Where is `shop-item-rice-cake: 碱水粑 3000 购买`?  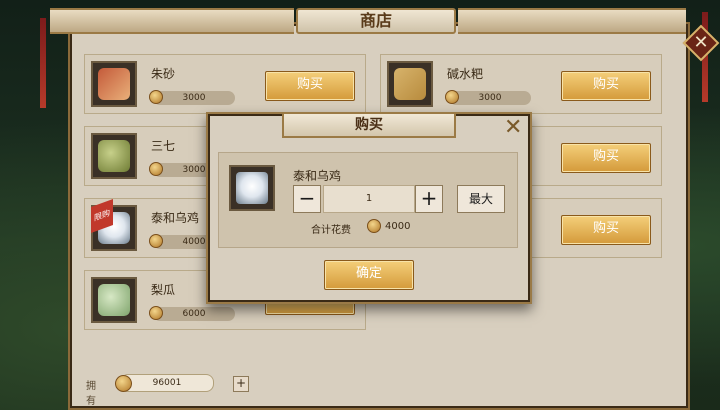 shop-item-rice-cake: 碱水粑 3000 购买 is located at coordinates (521, 84).